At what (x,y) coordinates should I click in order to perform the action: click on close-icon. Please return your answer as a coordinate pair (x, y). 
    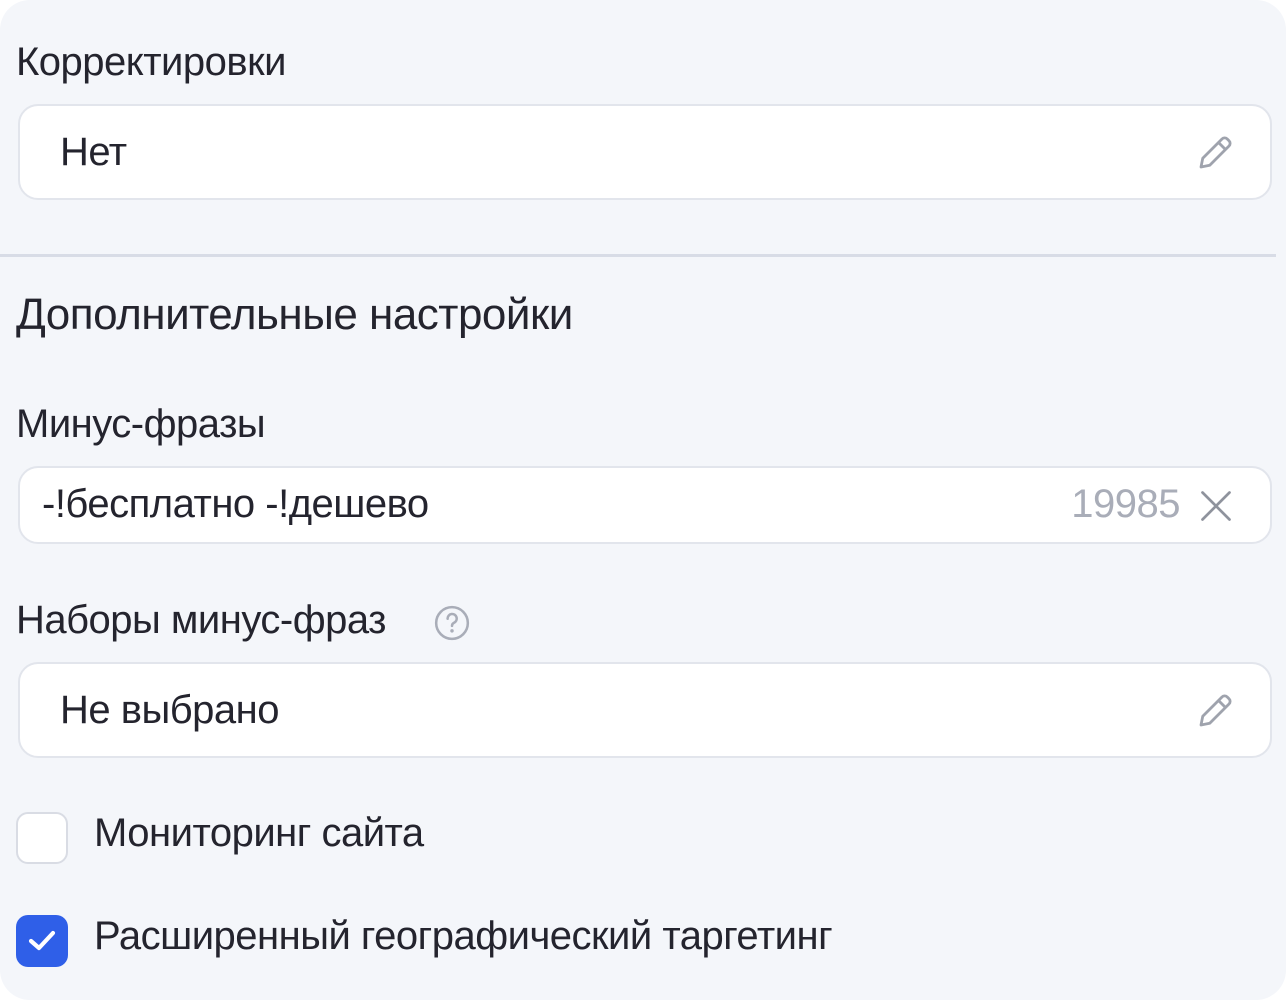
    Looking at the image, I should click on (1216, 506).